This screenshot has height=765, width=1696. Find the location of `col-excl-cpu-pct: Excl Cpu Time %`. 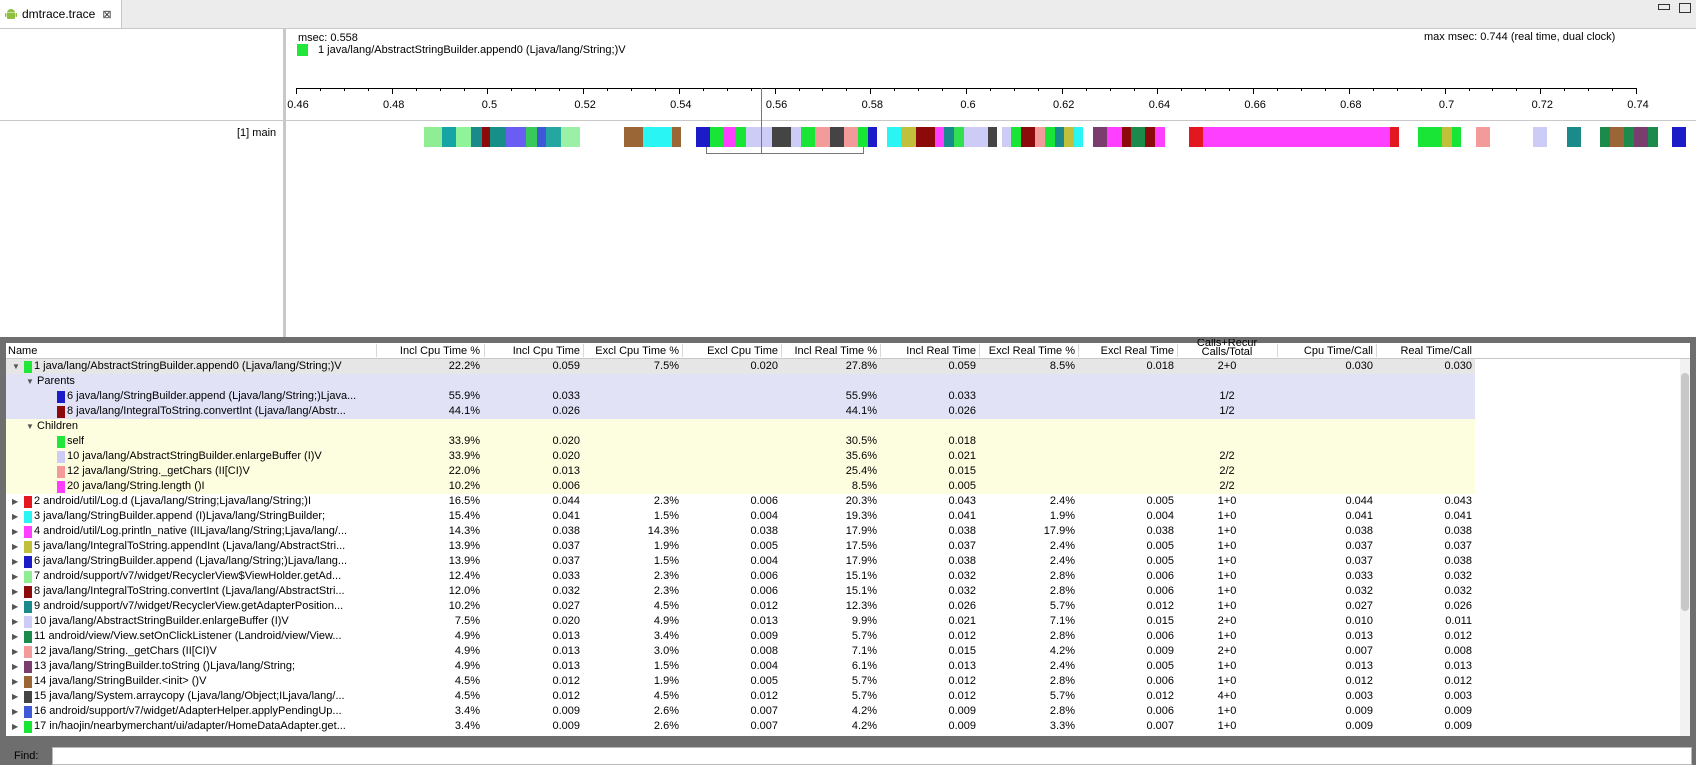

col-excl-cpu-pct: Excl Cpu Time % is located at coordinates (632, 350).